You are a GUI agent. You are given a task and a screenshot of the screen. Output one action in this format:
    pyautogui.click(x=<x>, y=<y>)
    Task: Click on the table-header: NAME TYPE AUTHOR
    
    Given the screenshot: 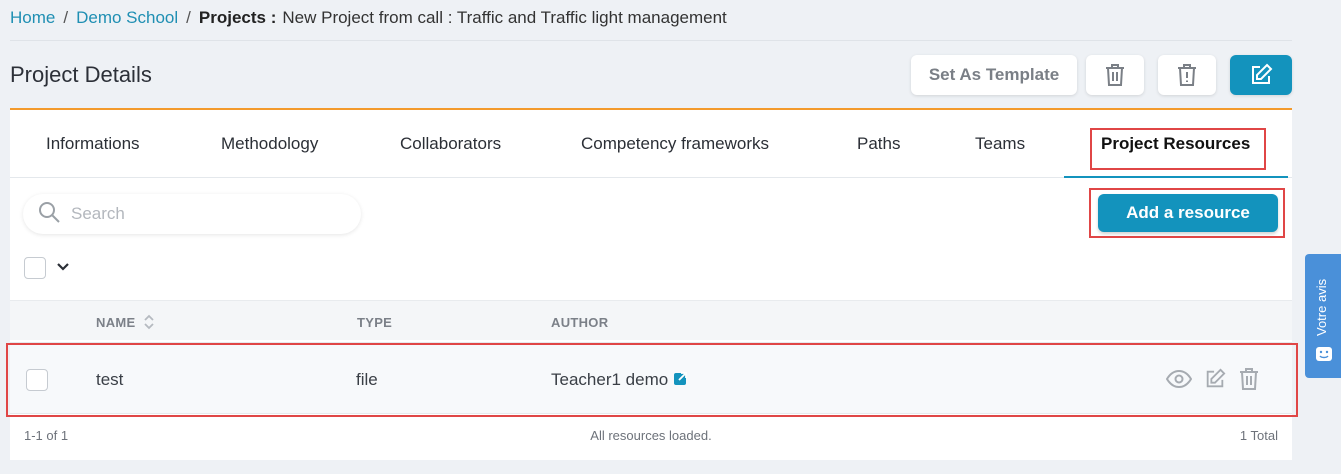 What is the action you would take?
    pyautogui.click(x=651, y=320)
    